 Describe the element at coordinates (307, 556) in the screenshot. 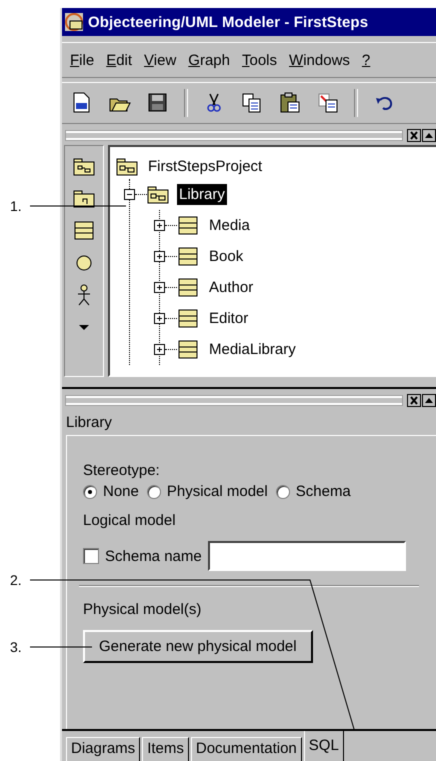

I see `input-field` at that location.